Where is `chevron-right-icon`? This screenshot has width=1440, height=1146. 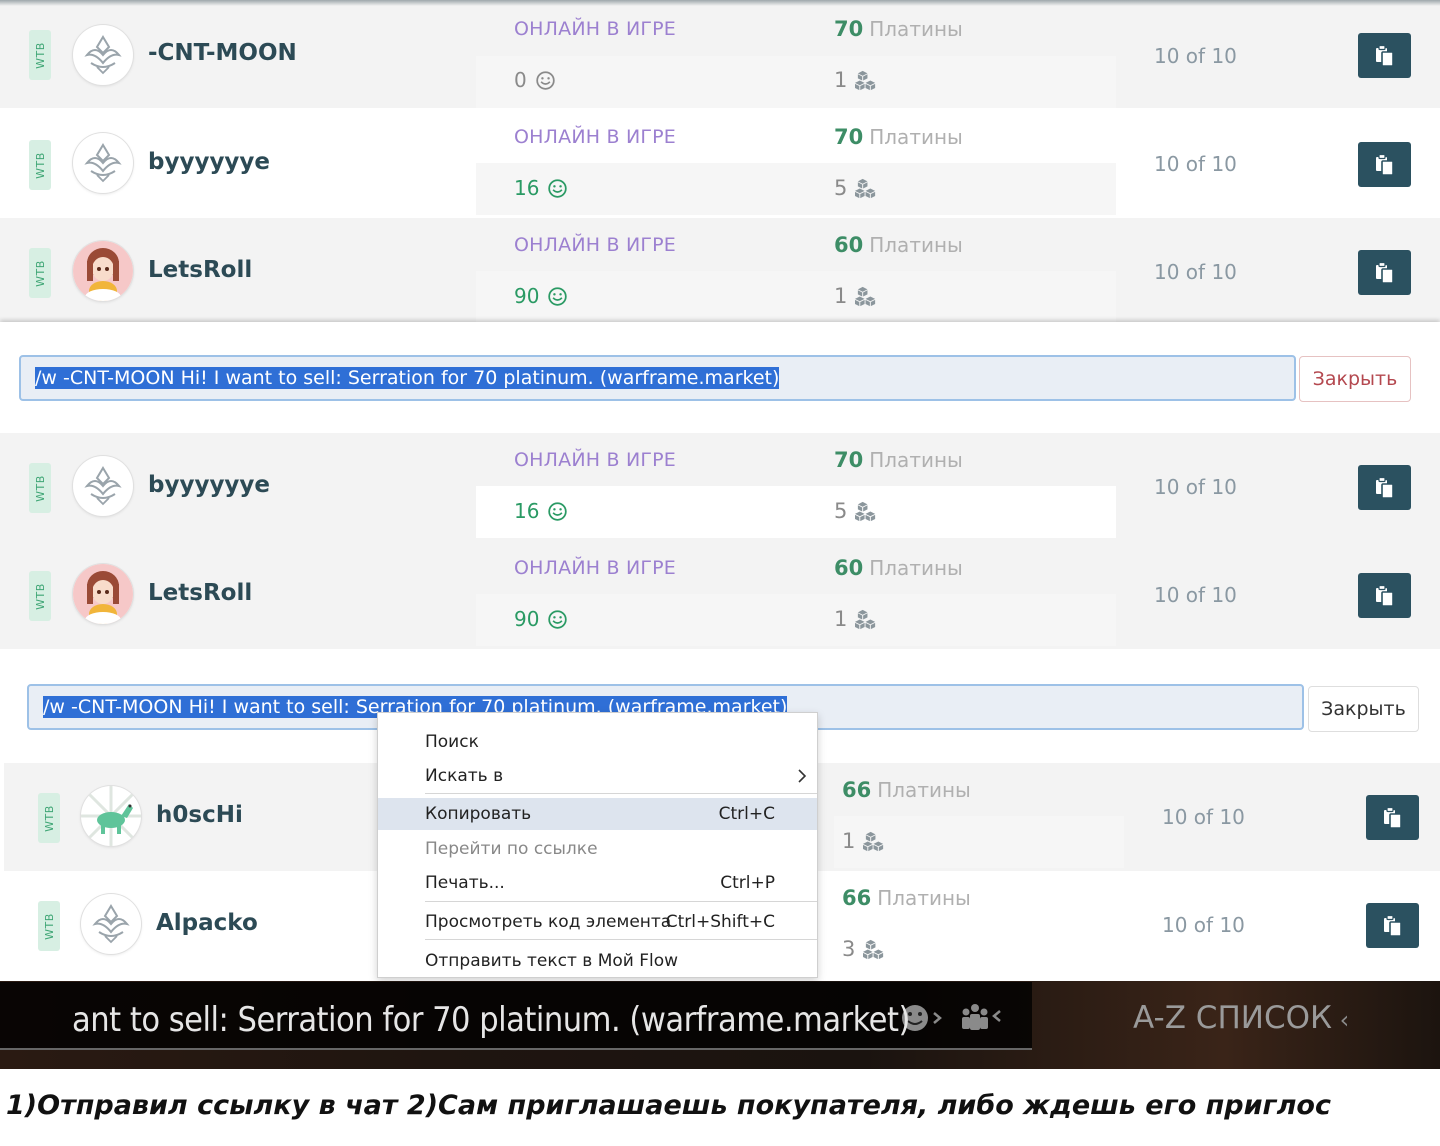 chevron-right-icon is located at coordinates (802, 776).